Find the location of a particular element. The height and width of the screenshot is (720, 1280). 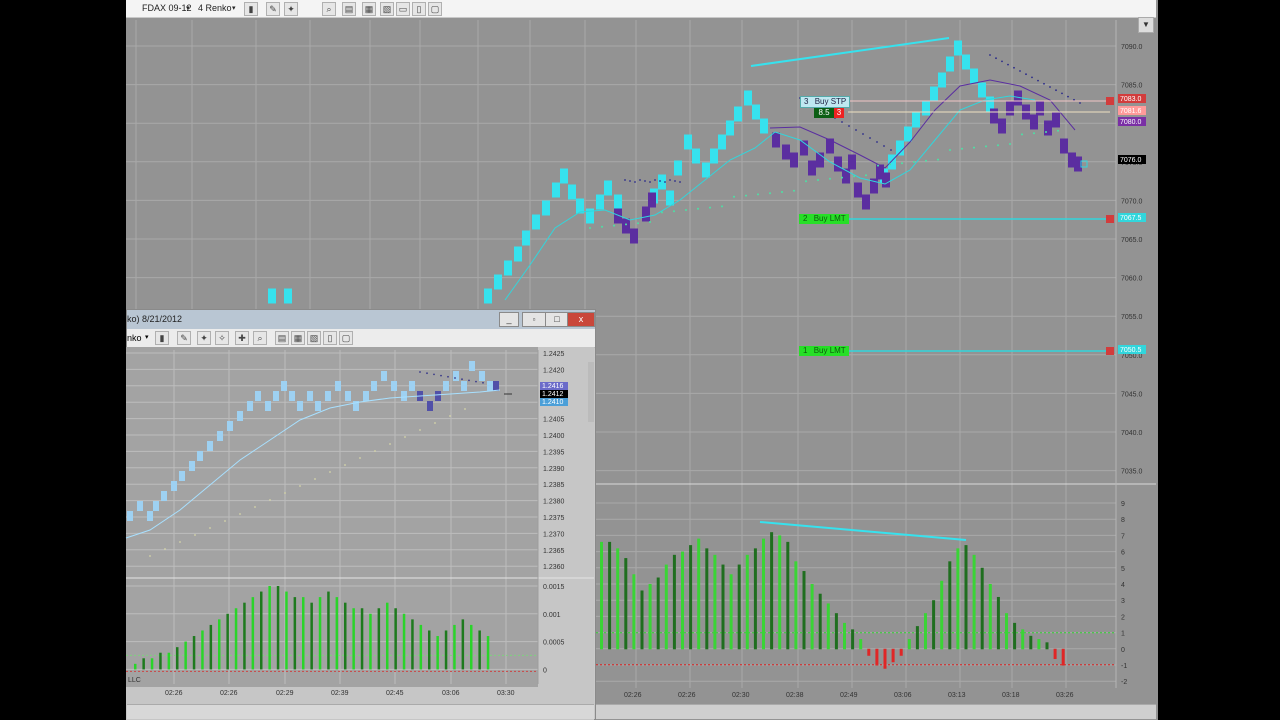

position-qty: 3 is located at coordinates (839, 113).